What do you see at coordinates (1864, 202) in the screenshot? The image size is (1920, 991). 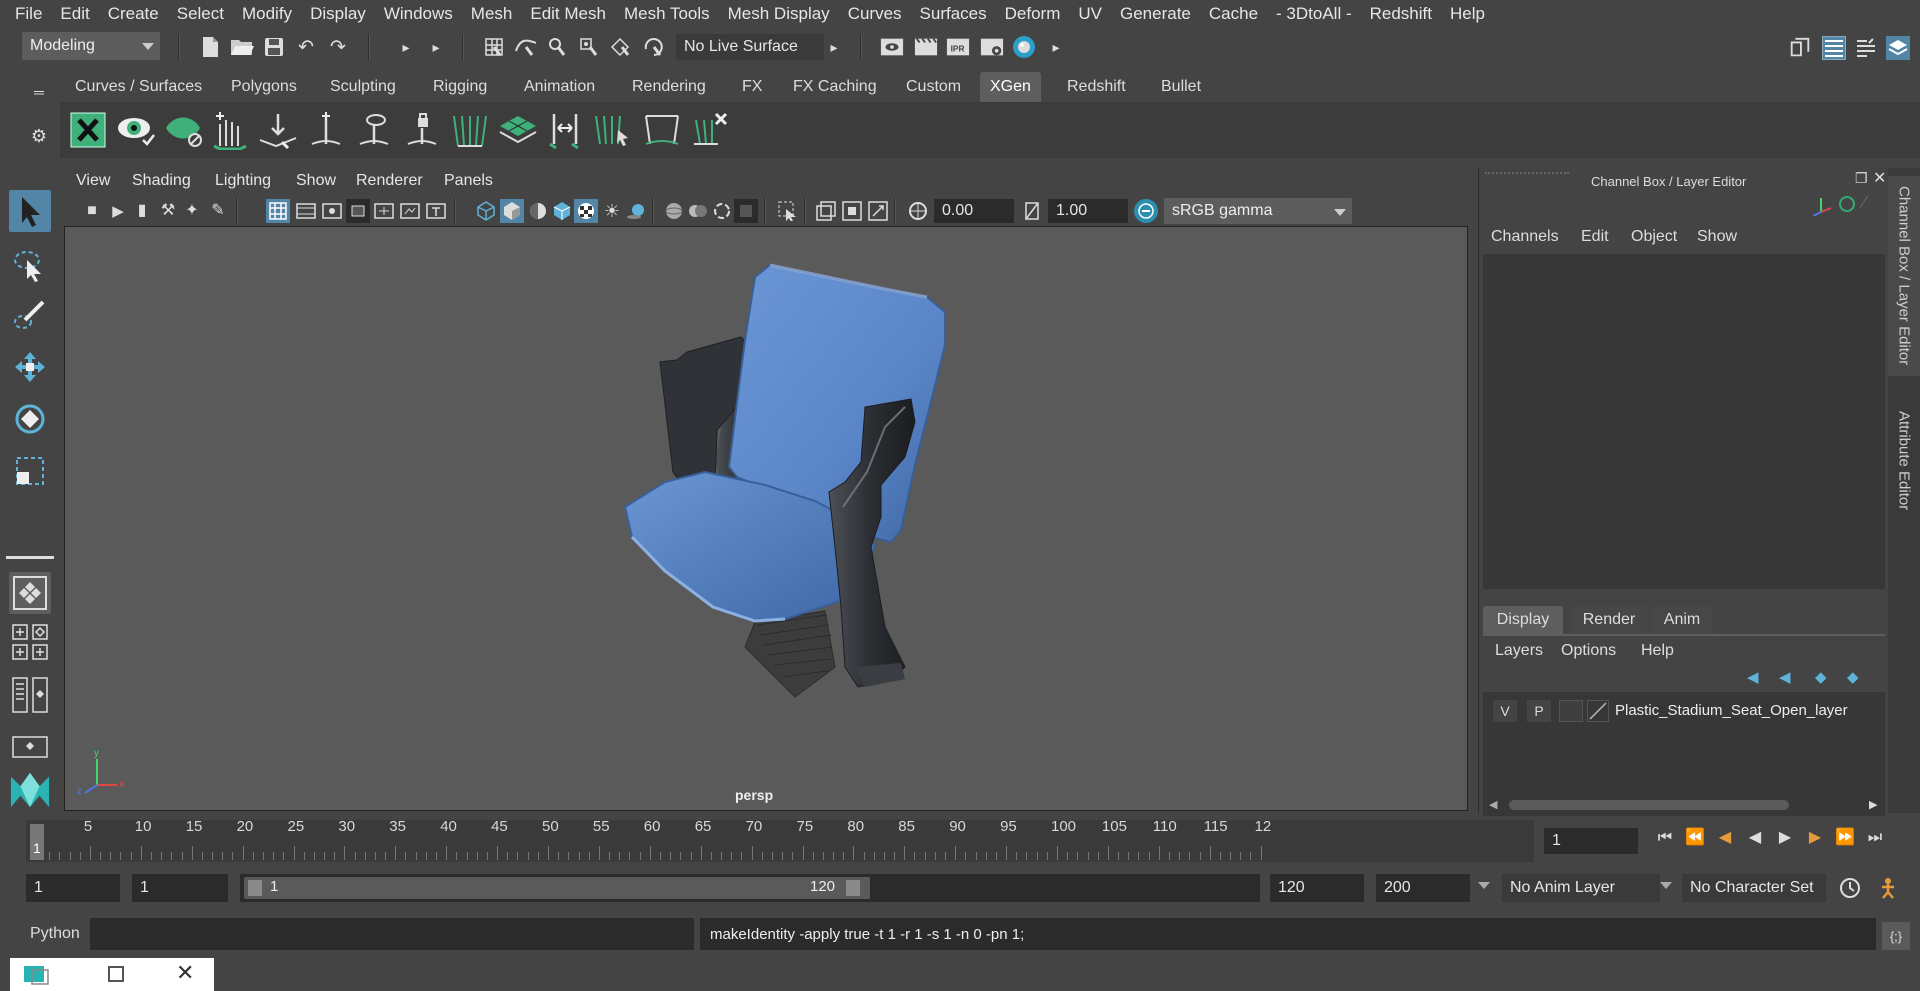 I see `pin-icon: ∕` at bounding box center [1864, 202].